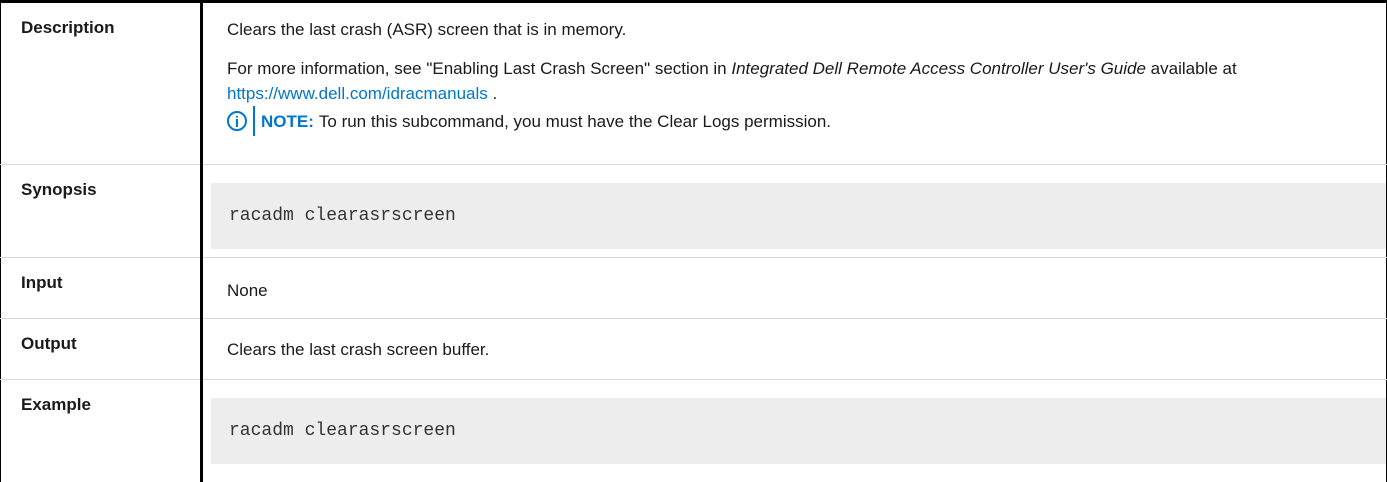 The image size is (1387, 482). I want to click on info-icon: i, so click(237, 121).